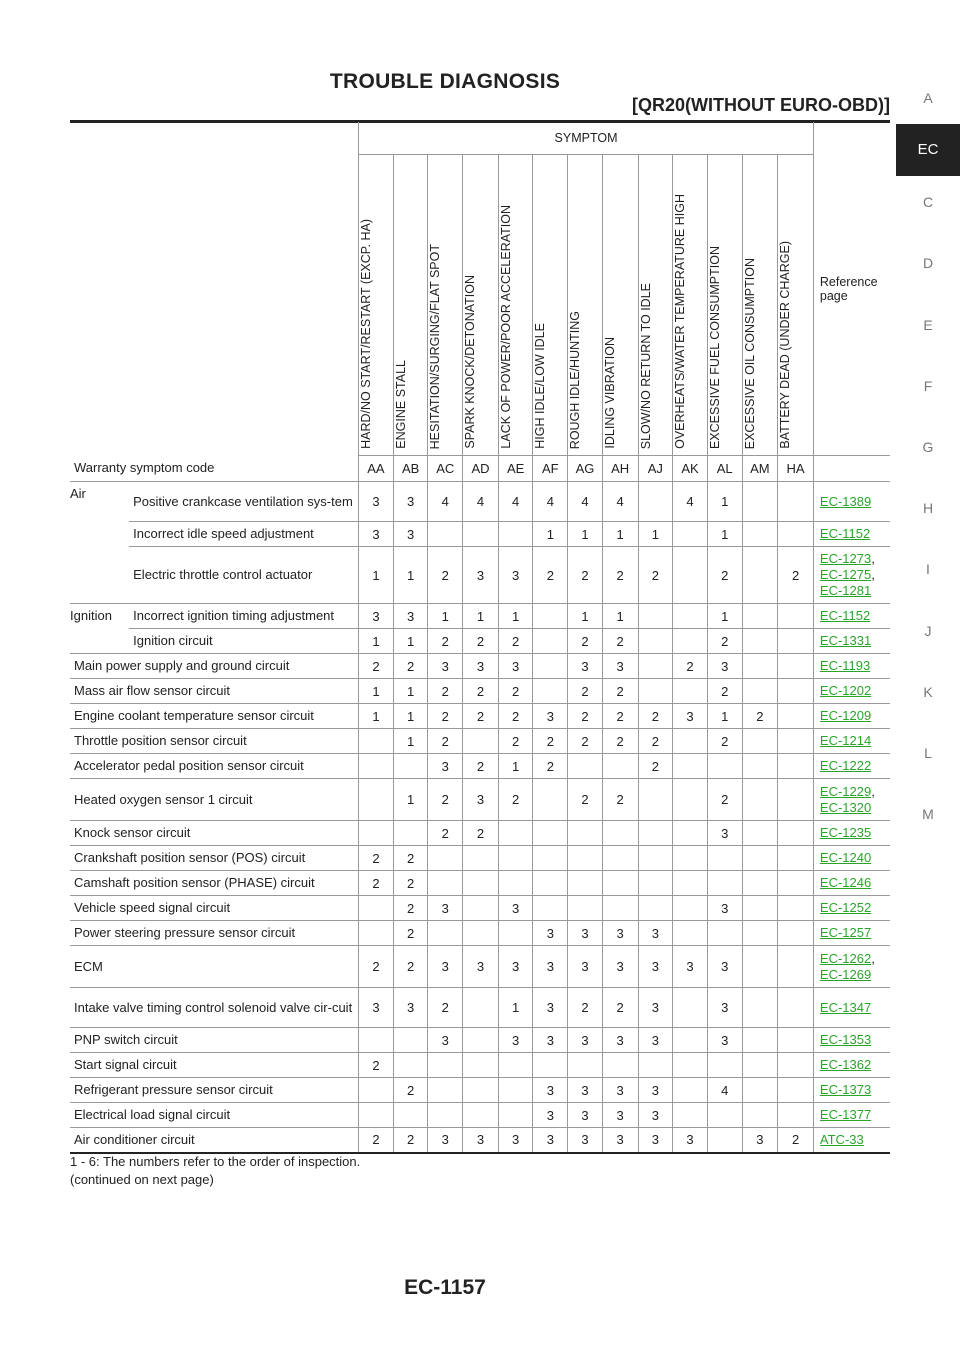 The width and height of the screenshot is (960, 1358). I want to click on reference-cell: EC-1246, so click(851, 883).